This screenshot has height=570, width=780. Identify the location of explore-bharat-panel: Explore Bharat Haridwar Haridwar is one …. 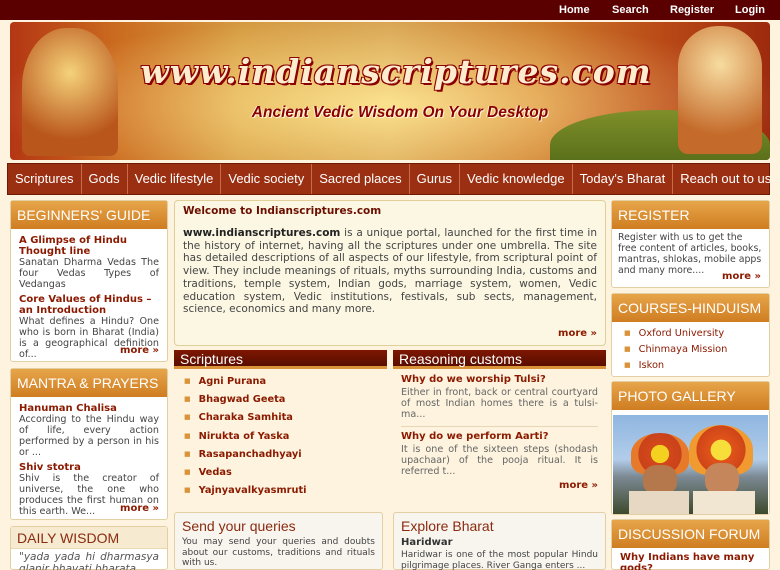
(499, 541).